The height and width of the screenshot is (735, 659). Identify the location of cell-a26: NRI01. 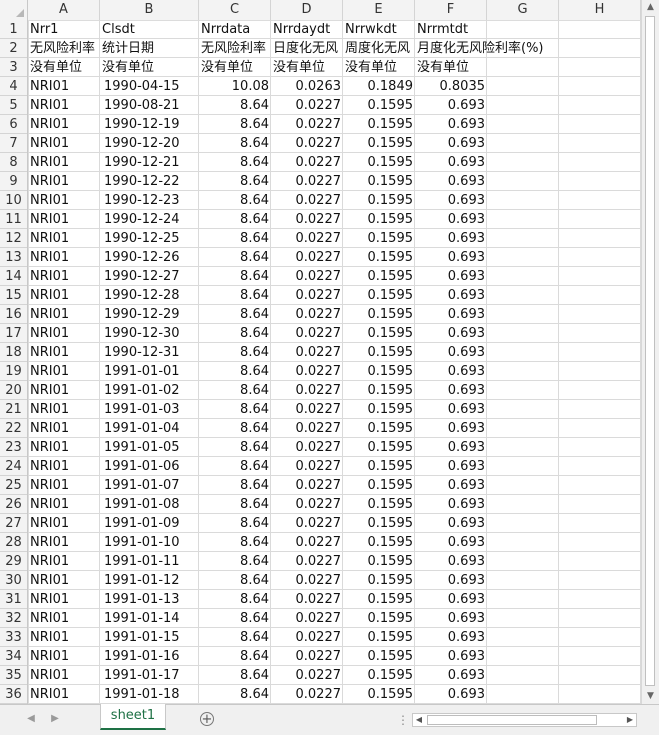
(64, 504).